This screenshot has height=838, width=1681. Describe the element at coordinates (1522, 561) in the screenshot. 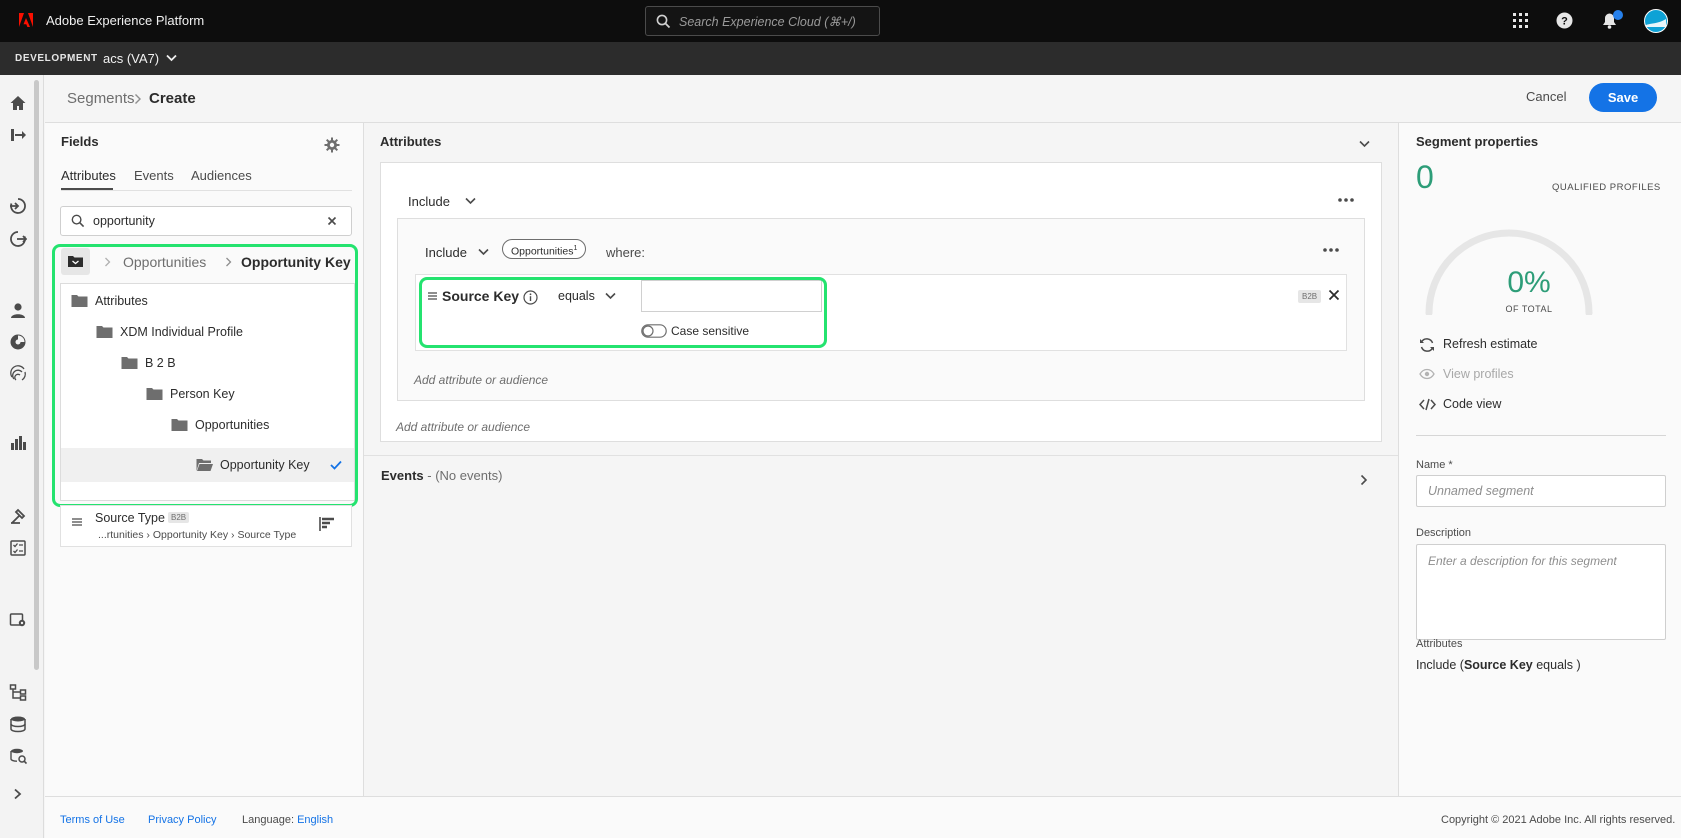

I see `description-placeholder: Enter a description for this segment` at that location.